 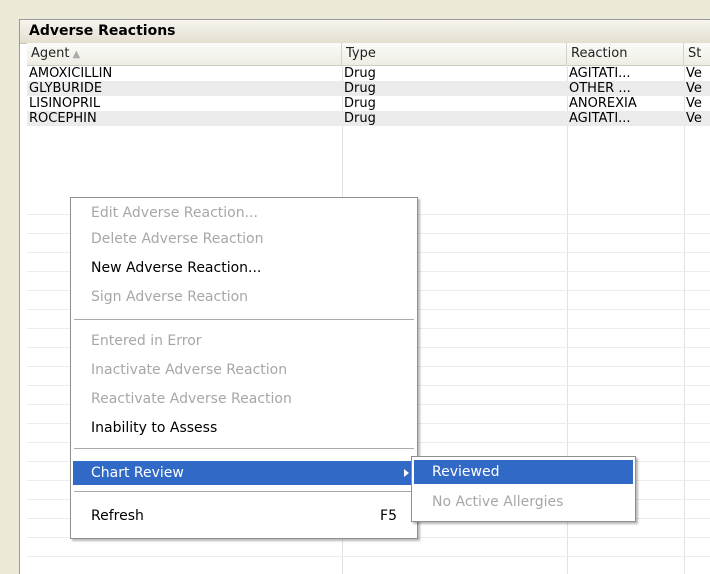 What do you see at coordinates (388, 516) in the screenshot?
I see `refresh-shortcut: F5` at bounding box center [388, 516].